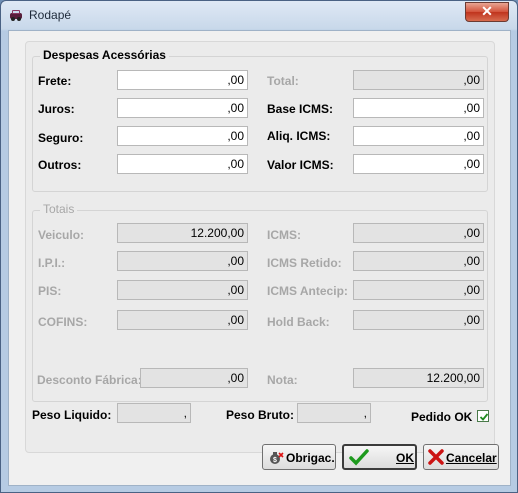  Describe the element at coordinates (182, 261) in the screenshot. I see `ipi-field: ,00` at that location.